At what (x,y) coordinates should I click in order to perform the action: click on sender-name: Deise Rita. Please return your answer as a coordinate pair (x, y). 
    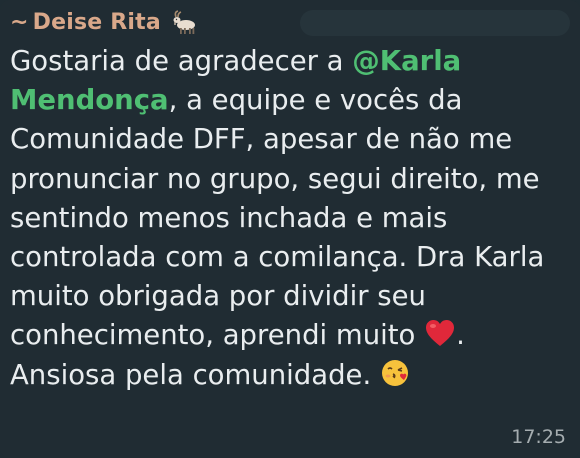
    Looking at the image, I should click on (97, 22).